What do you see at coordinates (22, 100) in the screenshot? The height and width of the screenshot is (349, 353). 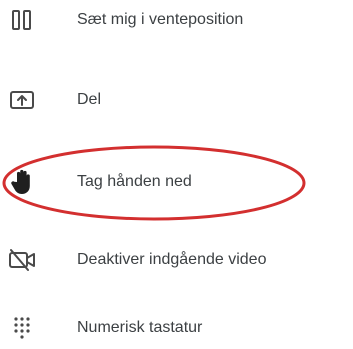 I see `share-screen-icon` at bounding box center [22, 100].